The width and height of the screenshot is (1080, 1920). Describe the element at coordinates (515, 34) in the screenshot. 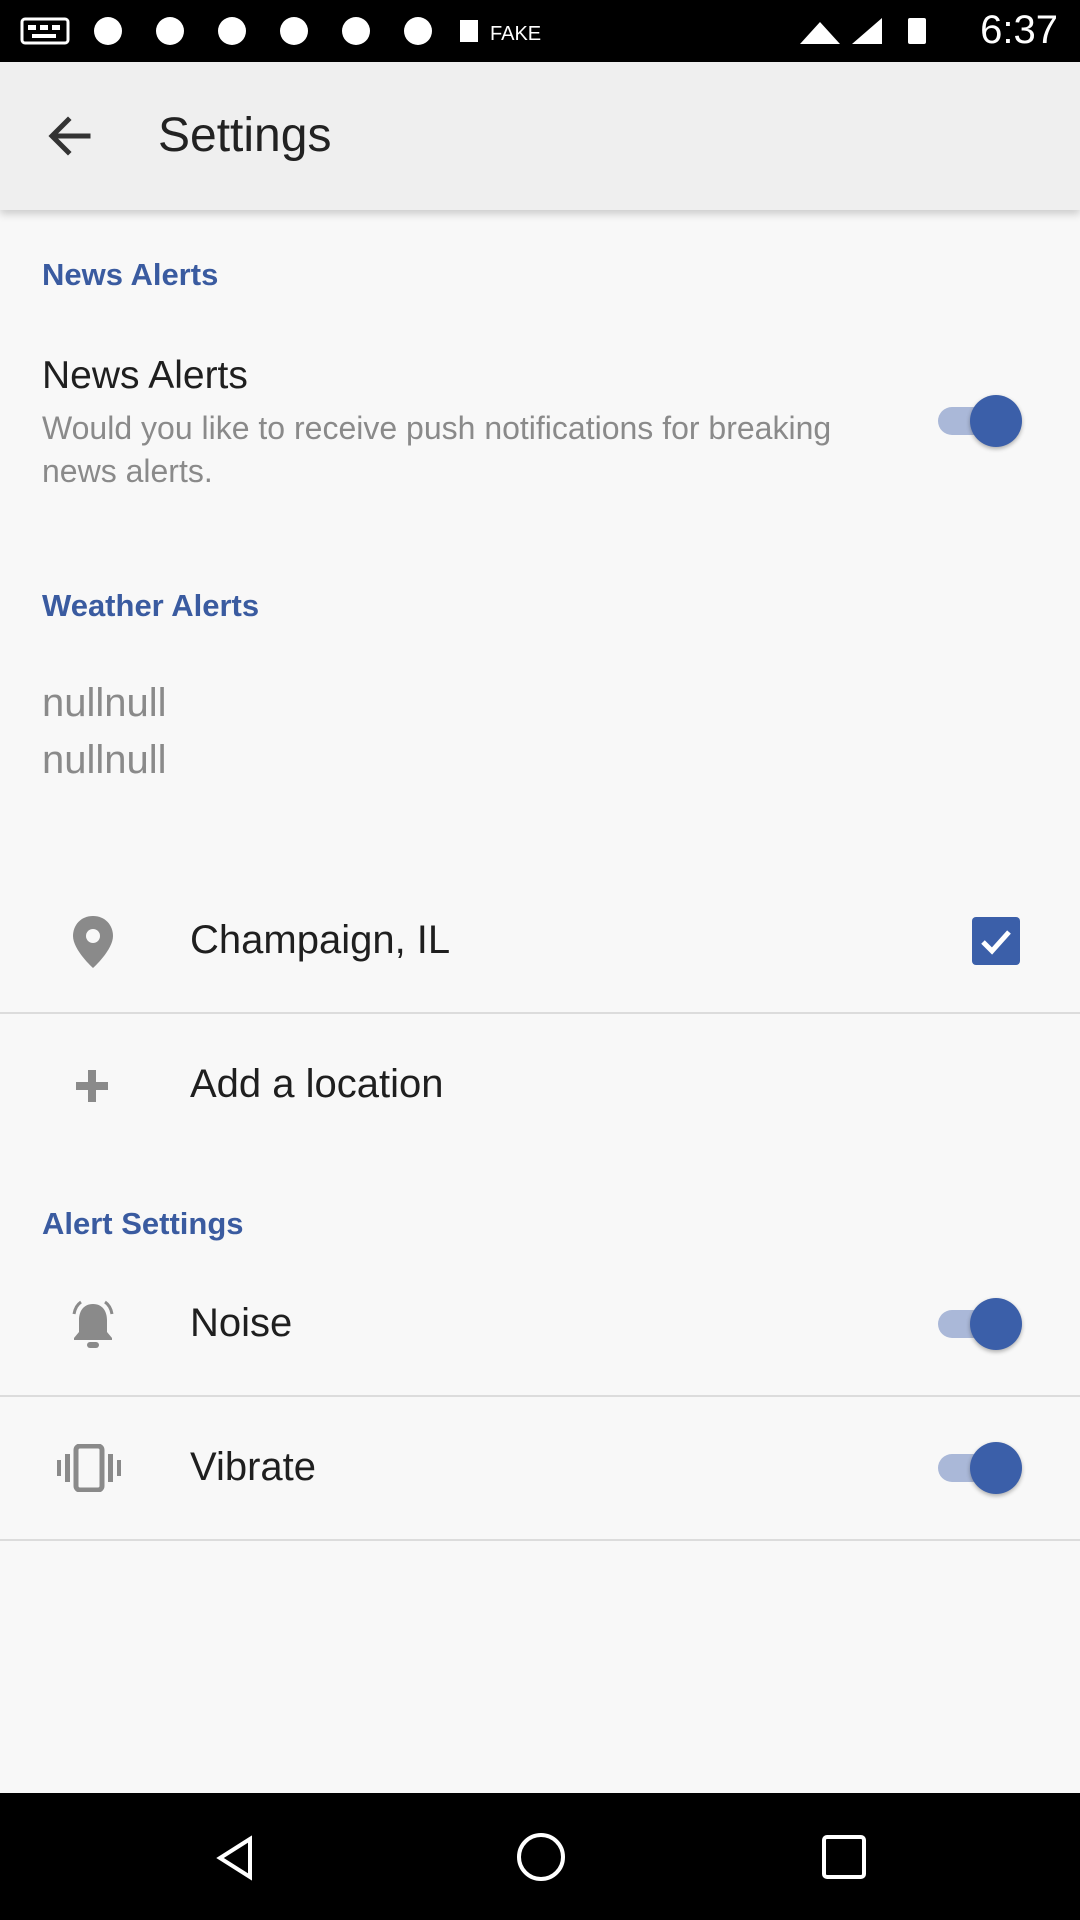

I see `svg-text: FAKE` at that location.